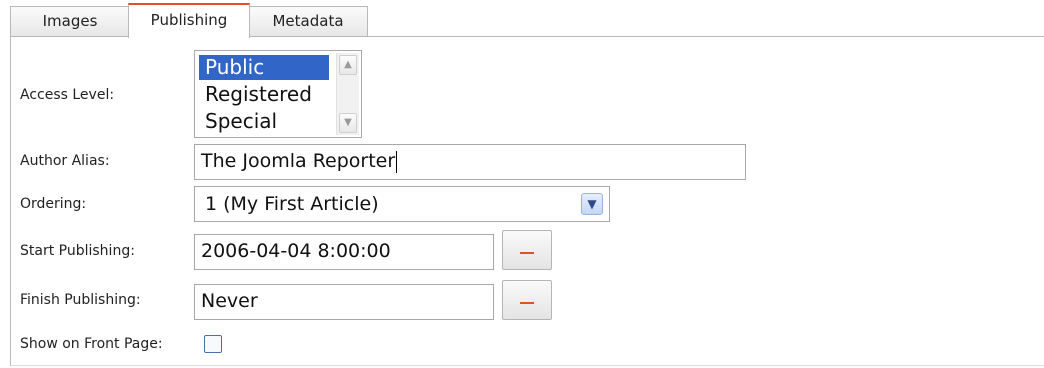 Image resolution: width=1044 pixels, height=368 pixels. Describe the element at coordinates (213, 344) in the screenshot. I see `front-page-checkbox` at that location.